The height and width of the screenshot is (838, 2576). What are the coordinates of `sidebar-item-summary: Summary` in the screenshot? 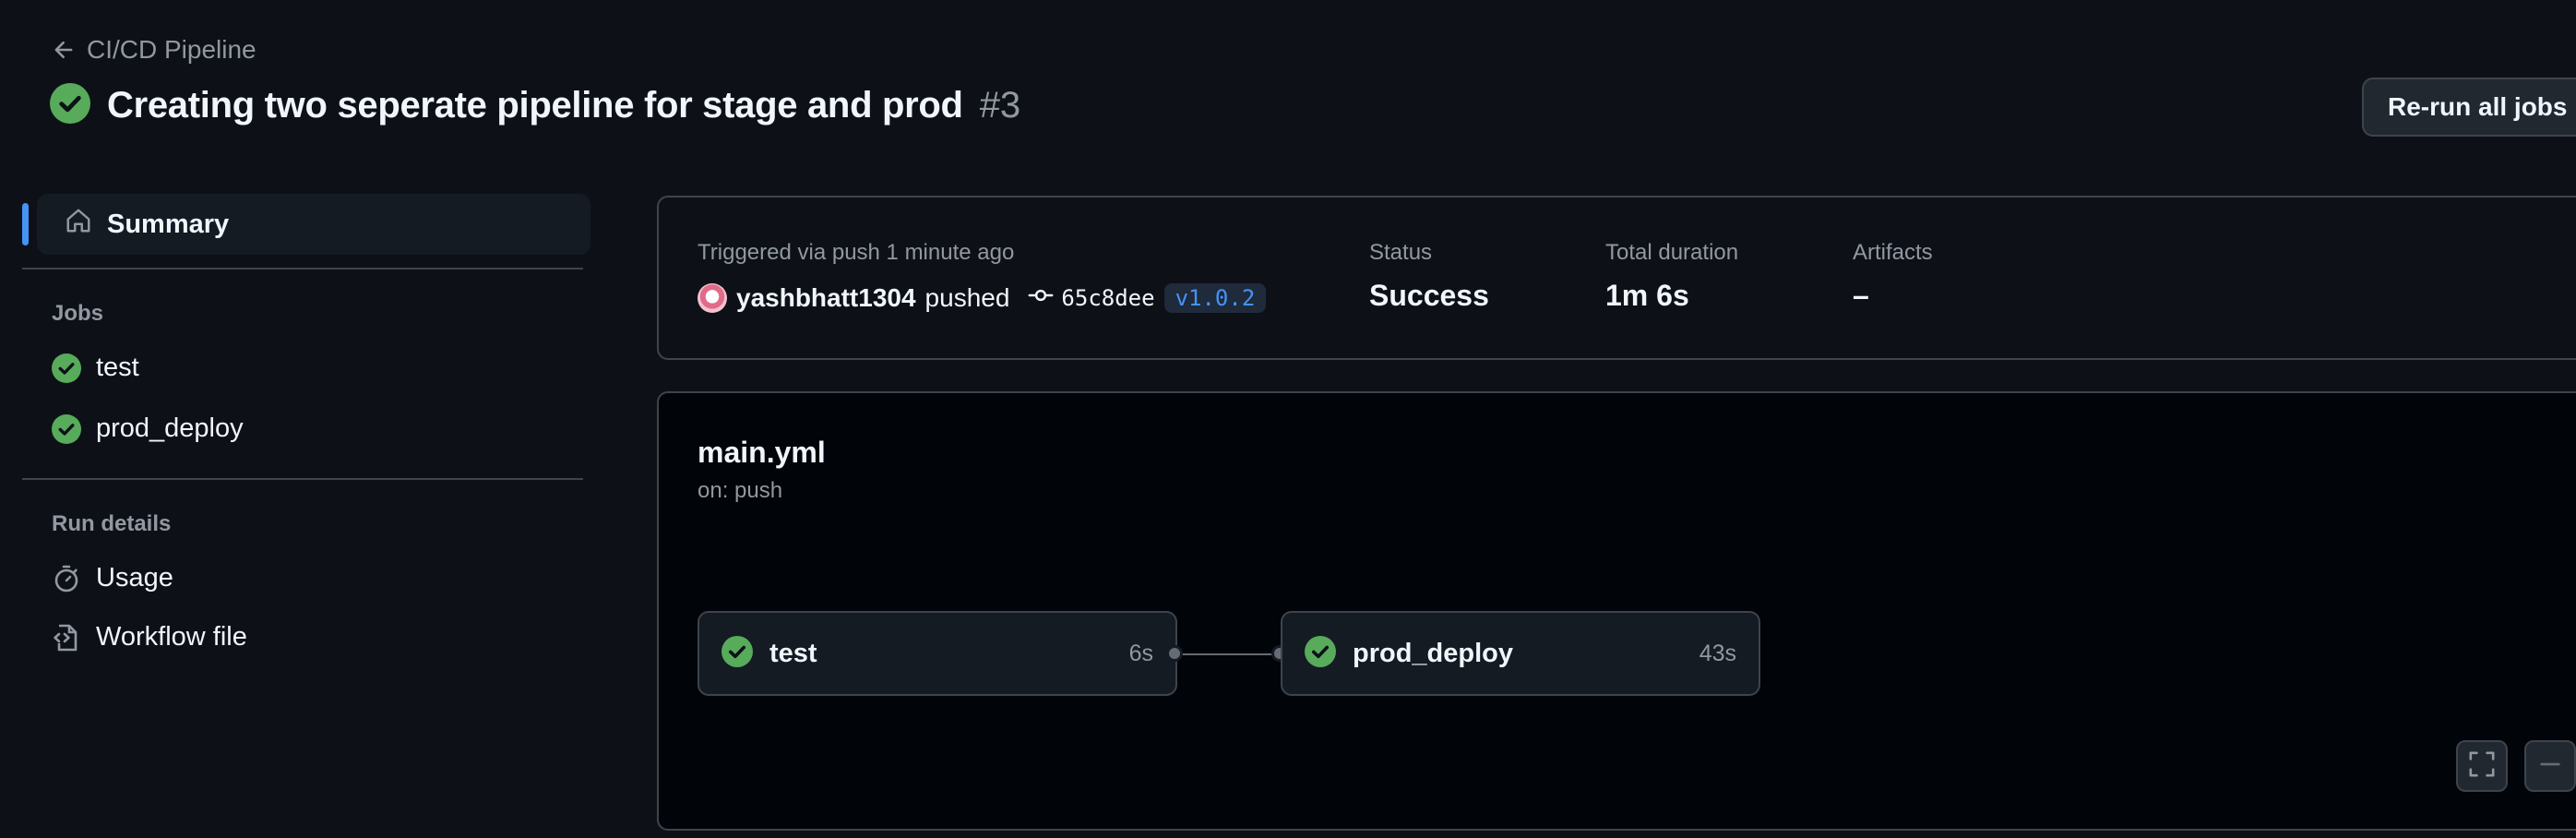 It's located at (313, 224).